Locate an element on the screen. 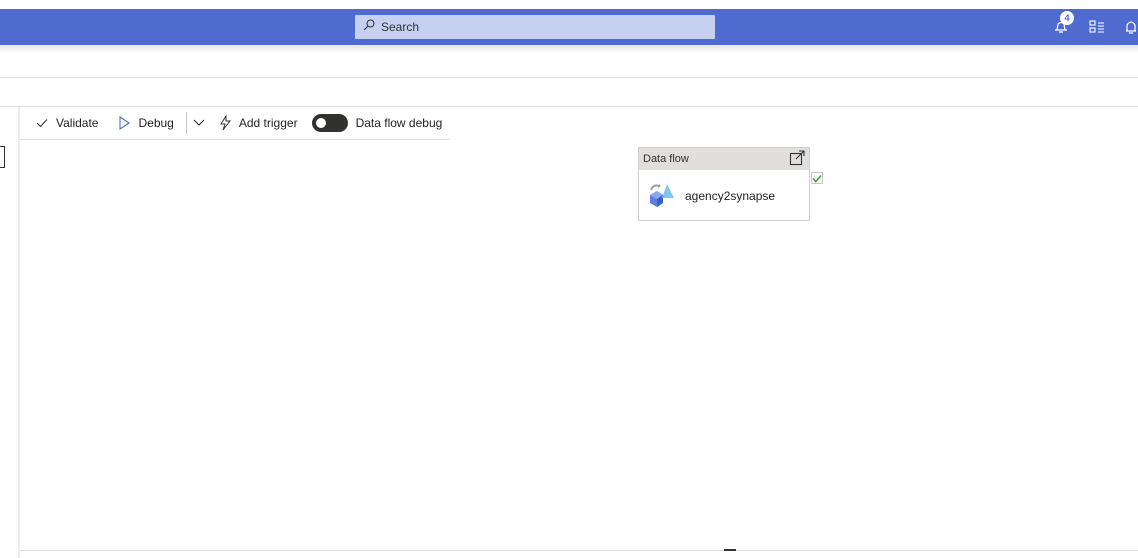 Image resolution: width=1138 pixels, height=558 pixels. validate-button: Validate is located at coordinates (66, 123).